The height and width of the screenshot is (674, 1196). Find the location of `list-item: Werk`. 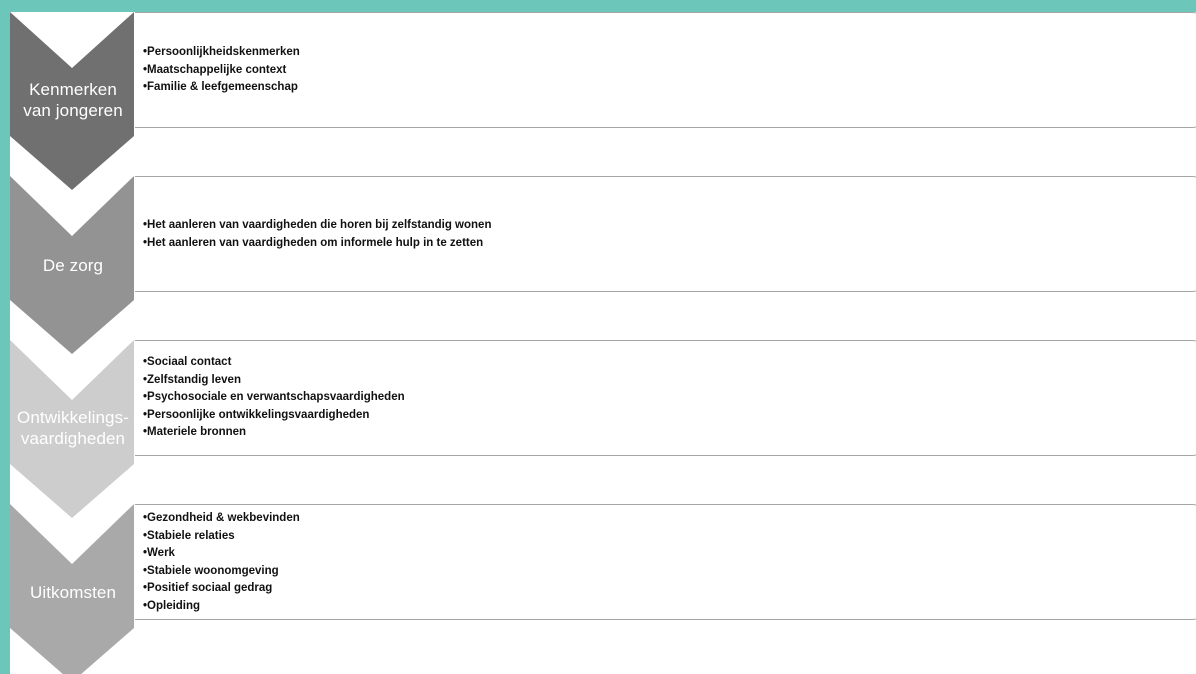

list-item: Werk is located at coordinates (221, 554).